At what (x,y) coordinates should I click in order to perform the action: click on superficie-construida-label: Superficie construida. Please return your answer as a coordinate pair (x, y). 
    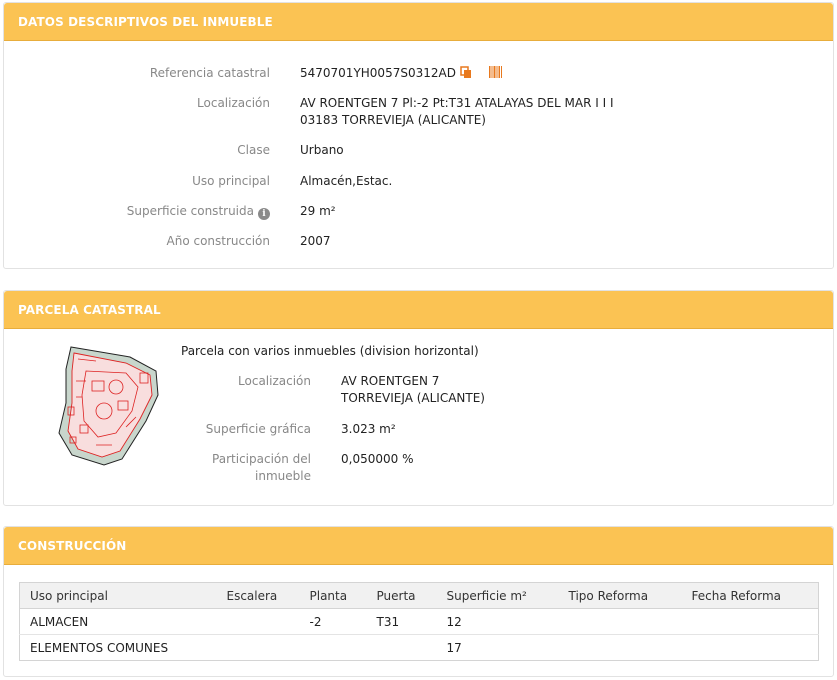
    Looking at the image, I should click on (190, 211).